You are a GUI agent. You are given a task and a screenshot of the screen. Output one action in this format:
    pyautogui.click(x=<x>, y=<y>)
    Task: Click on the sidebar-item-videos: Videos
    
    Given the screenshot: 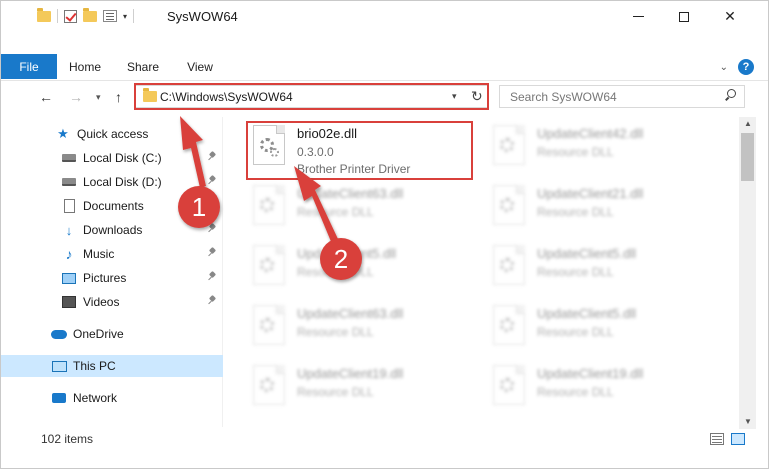 What is the action you would take?
    pyautogui.click(x=112, y=302)
    